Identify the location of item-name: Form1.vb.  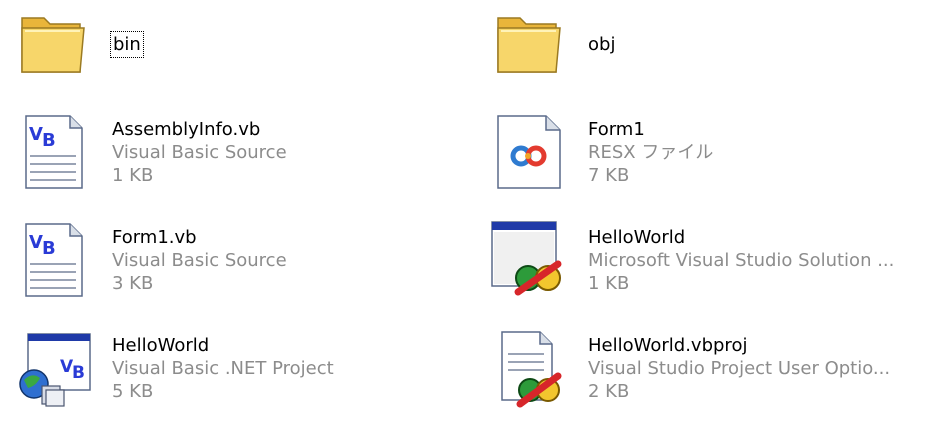
(154, 237).